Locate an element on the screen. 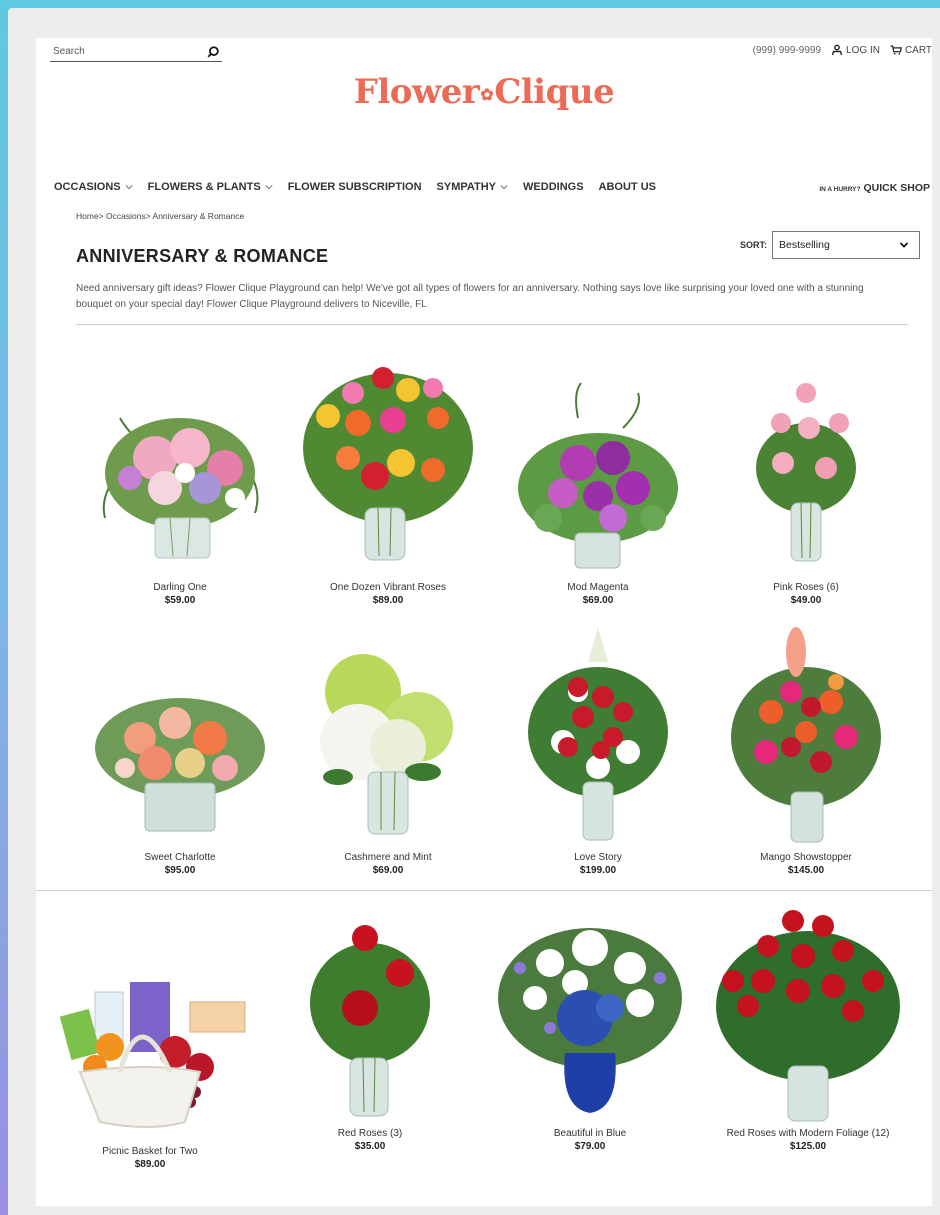 The height and width of the screenshot is (1215, 940). product-name: Sweet Charlotte is located at coordinates (180, 857).